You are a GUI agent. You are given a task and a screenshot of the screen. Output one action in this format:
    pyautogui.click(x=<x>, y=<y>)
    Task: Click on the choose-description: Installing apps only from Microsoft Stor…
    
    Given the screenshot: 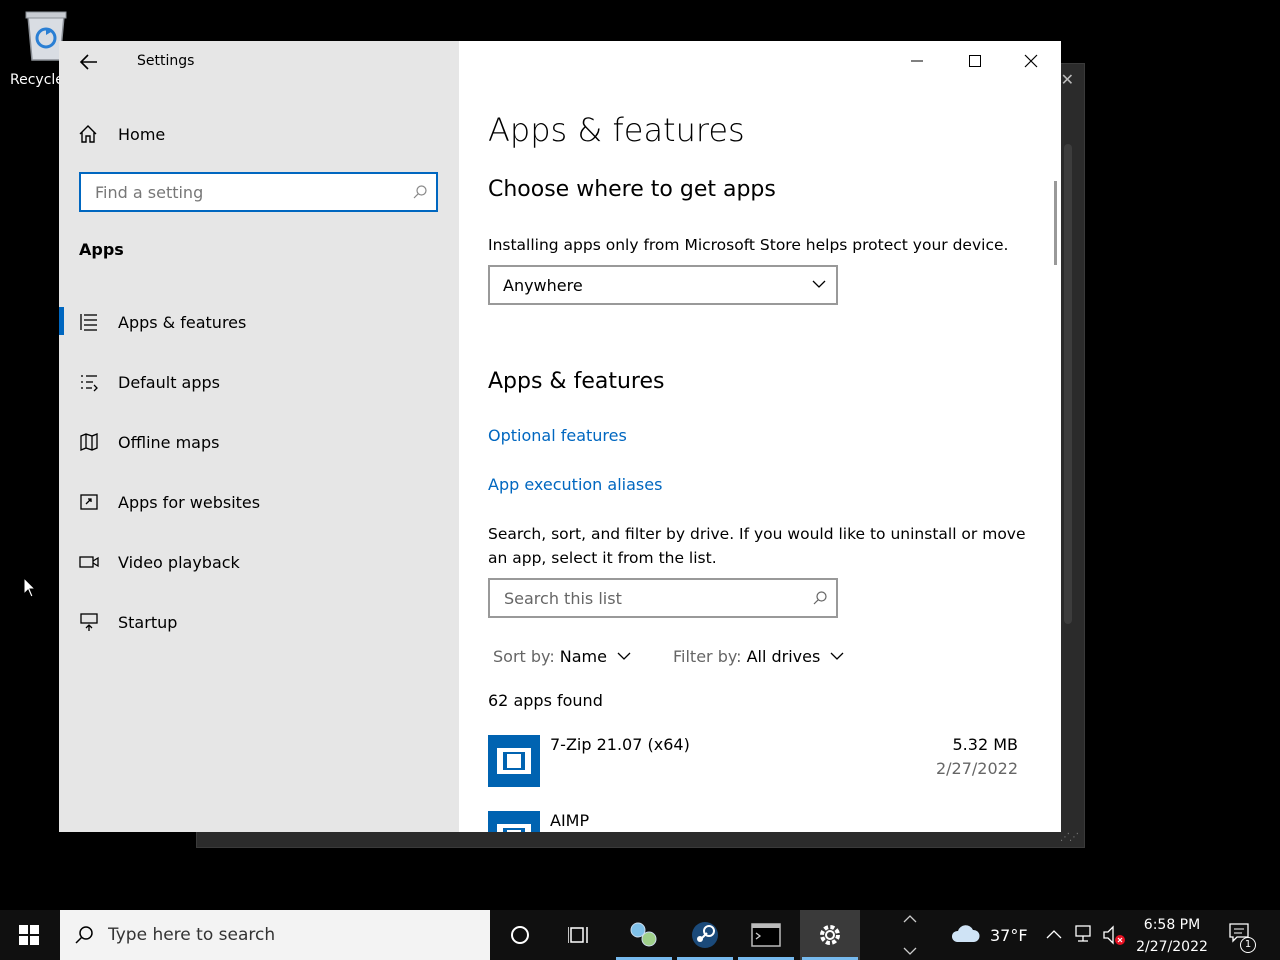 What is the action you would take?
    pyautogui.click(x=748, y=245)
    